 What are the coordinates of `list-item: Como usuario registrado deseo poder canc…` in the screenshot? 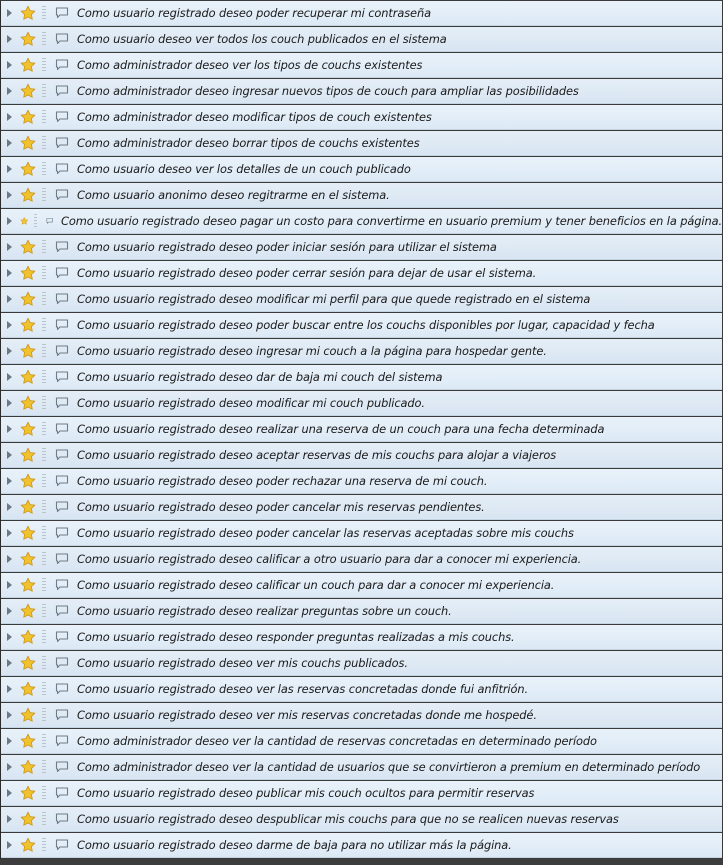 It's located at (361, 533).